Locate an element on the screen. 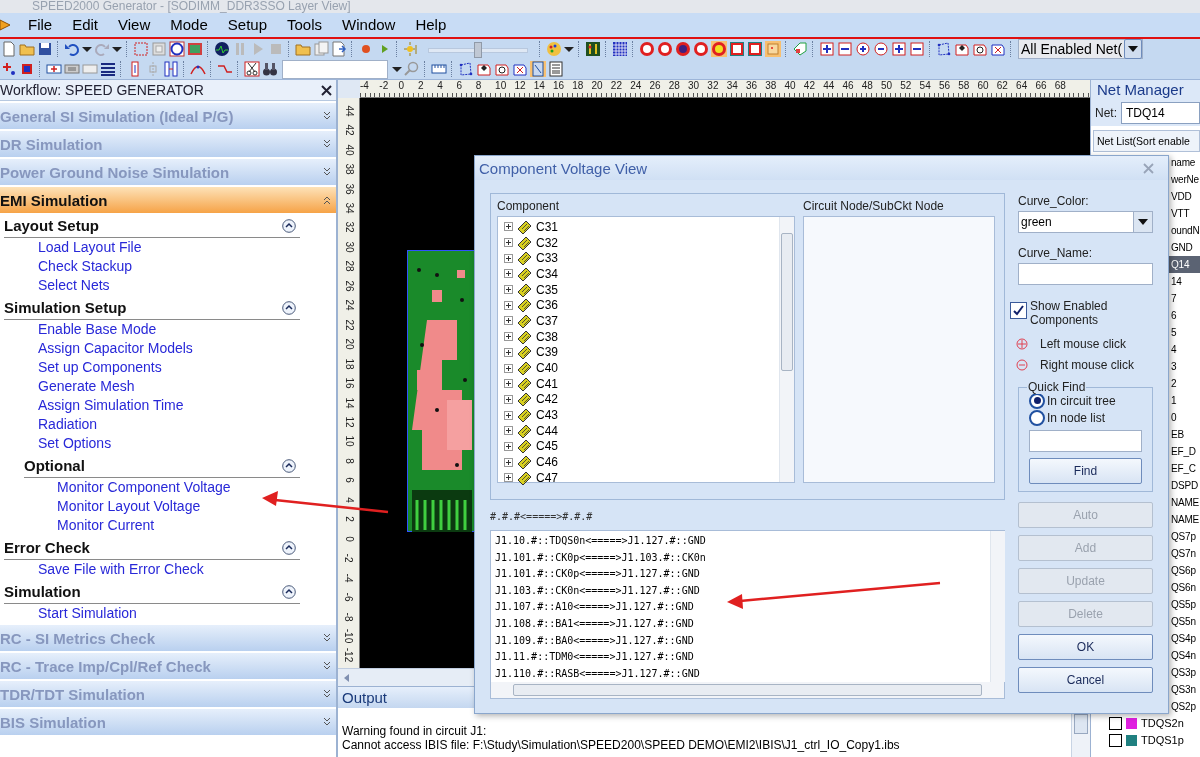 The width and height of the screenshot is (1200, 757). menu-item: Help is located at coordinates (433, 25).